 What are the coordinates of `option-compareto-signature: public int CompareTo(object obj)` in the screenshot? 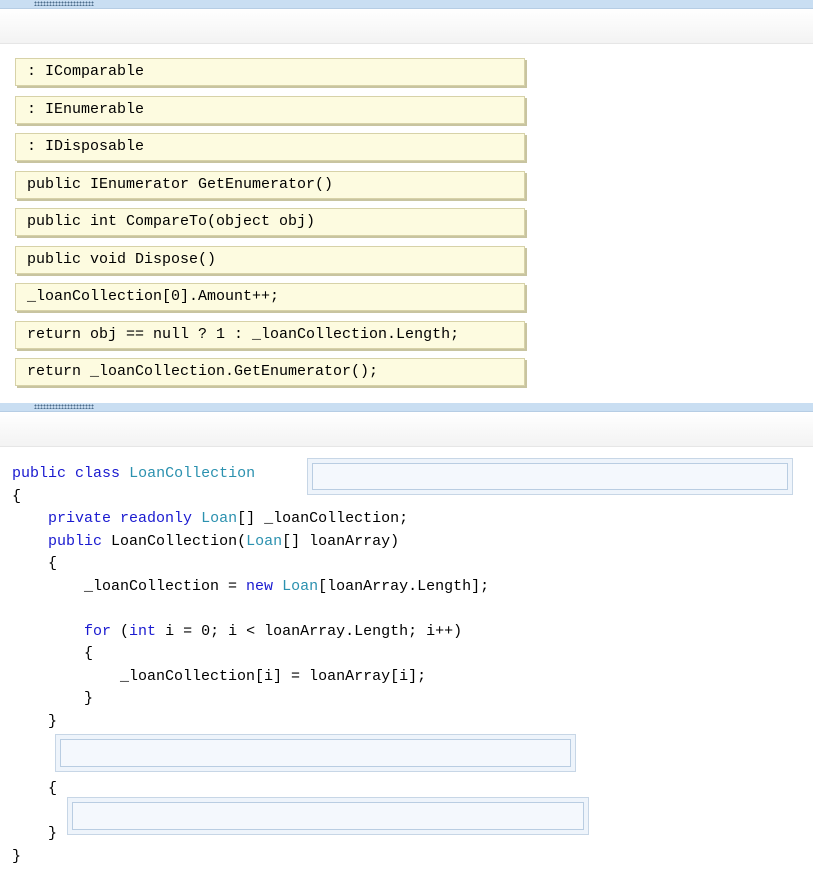 It's located at (270, 222).